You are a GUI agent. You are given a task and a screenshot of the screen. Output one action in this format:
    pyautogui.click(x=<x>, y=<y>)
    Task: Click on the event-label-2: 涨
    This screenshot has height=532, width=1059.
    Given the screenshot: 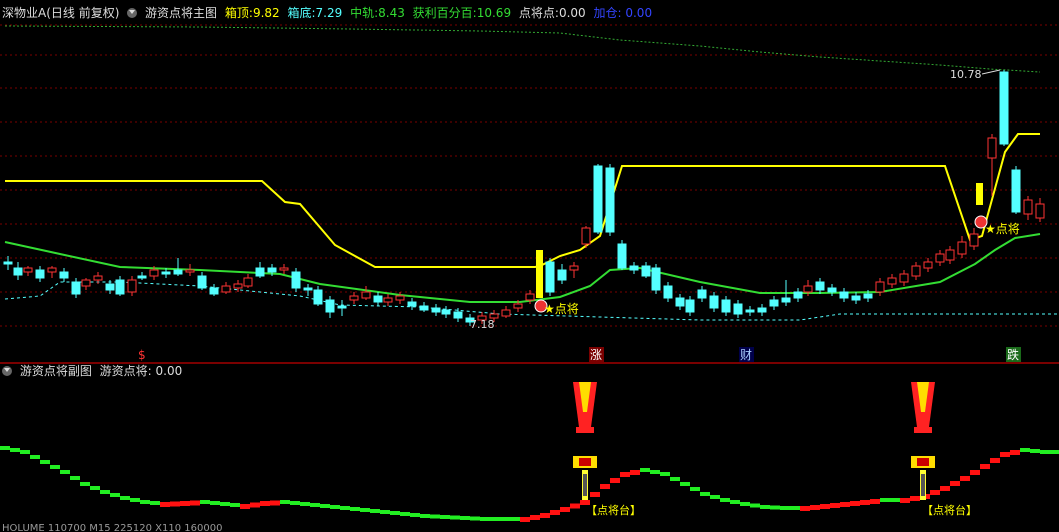 What is the action you would take?
    pyautogui.click(x=596, y=354)
    